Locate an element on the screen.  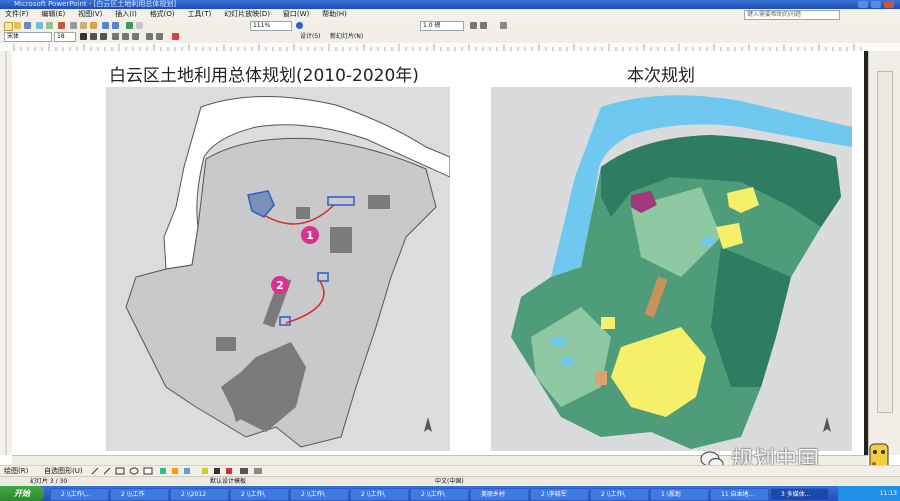
3d-style-icon is located at coordinates (258, 471).